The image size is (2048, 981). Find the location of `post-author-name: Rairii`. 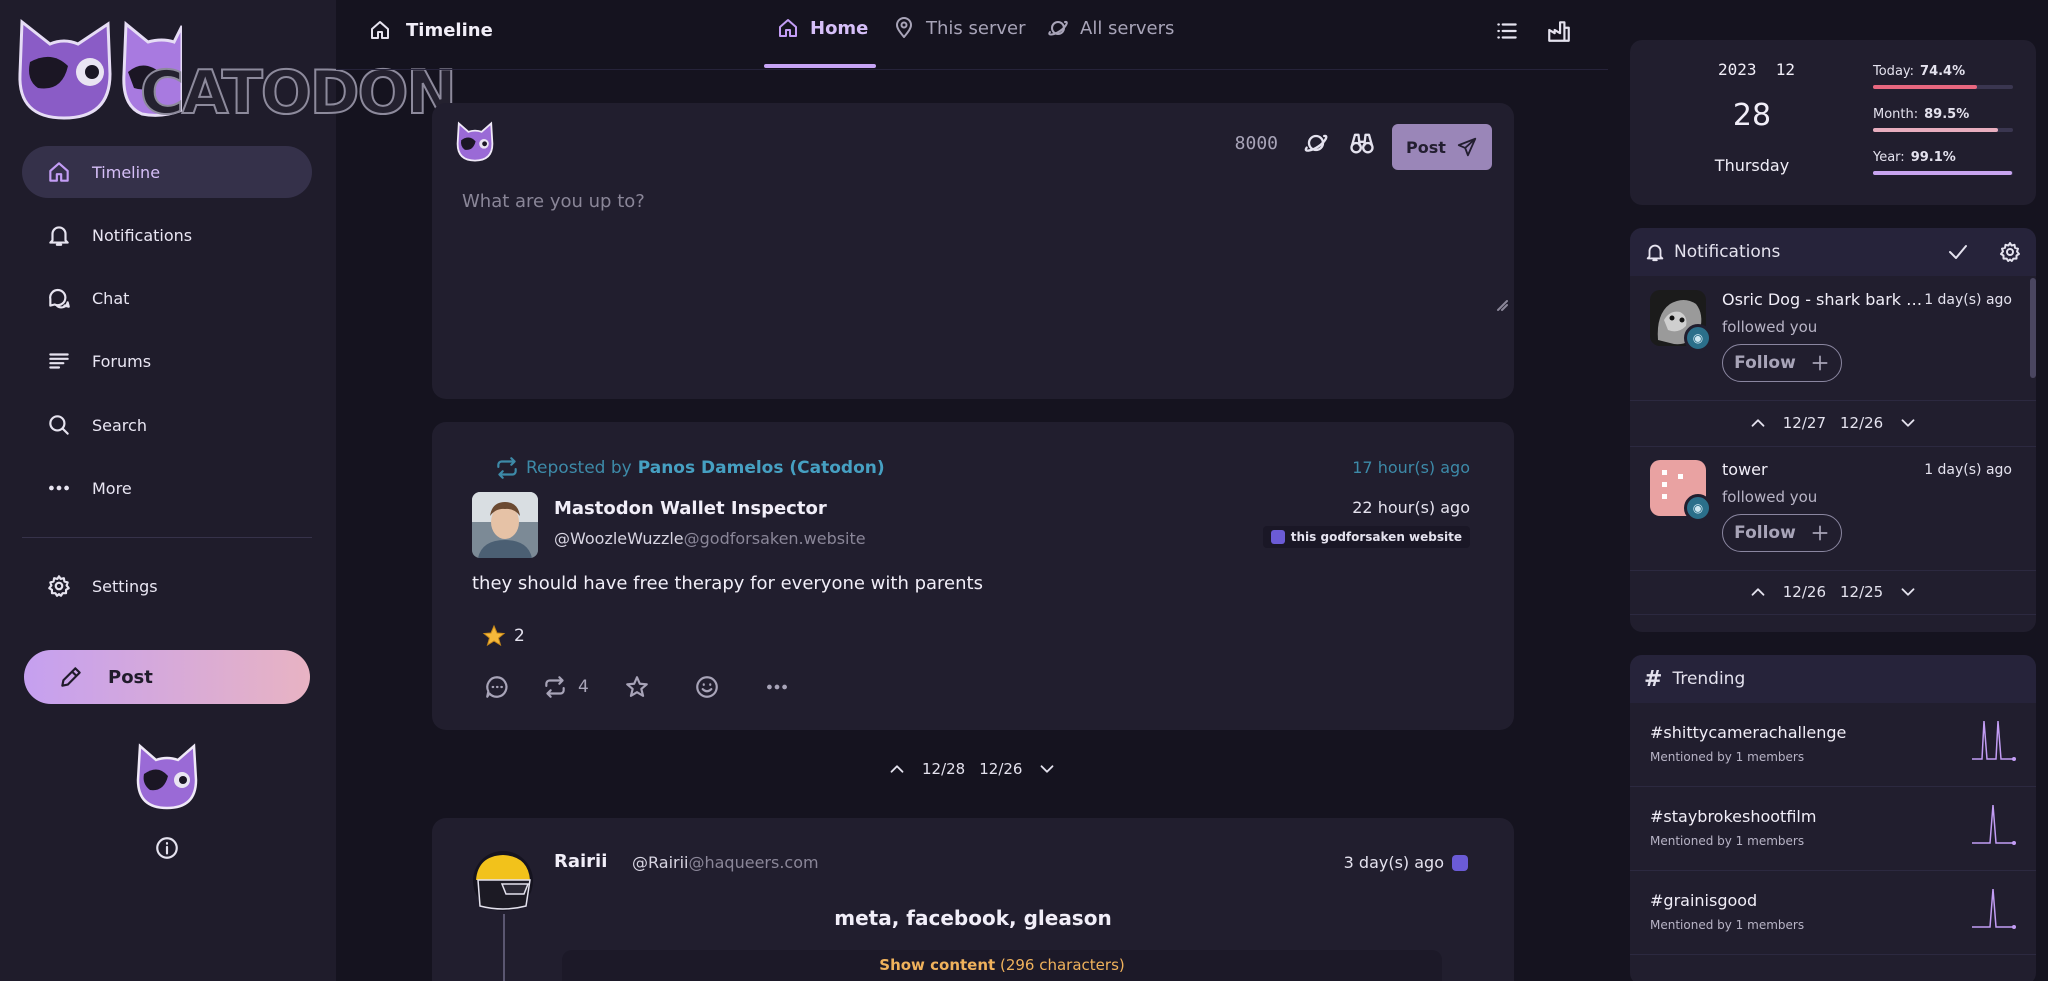

post-author-name: Rairii is located at coordinates (580, 861).